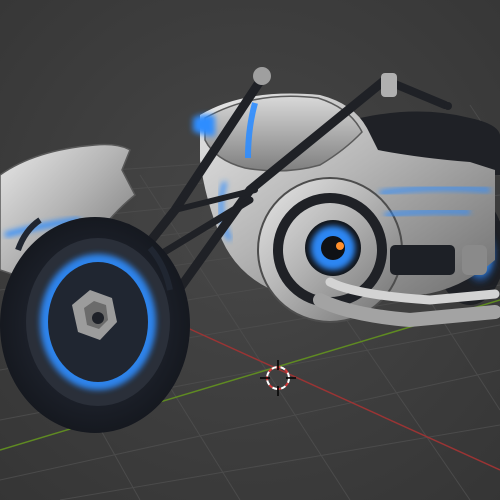 Image resolution: width=500 pixels, height=500 pixels. What do you see at coordinates (340, 246) in the screenshot?
I see `engine-indicator` at bounding box center [340, 246].